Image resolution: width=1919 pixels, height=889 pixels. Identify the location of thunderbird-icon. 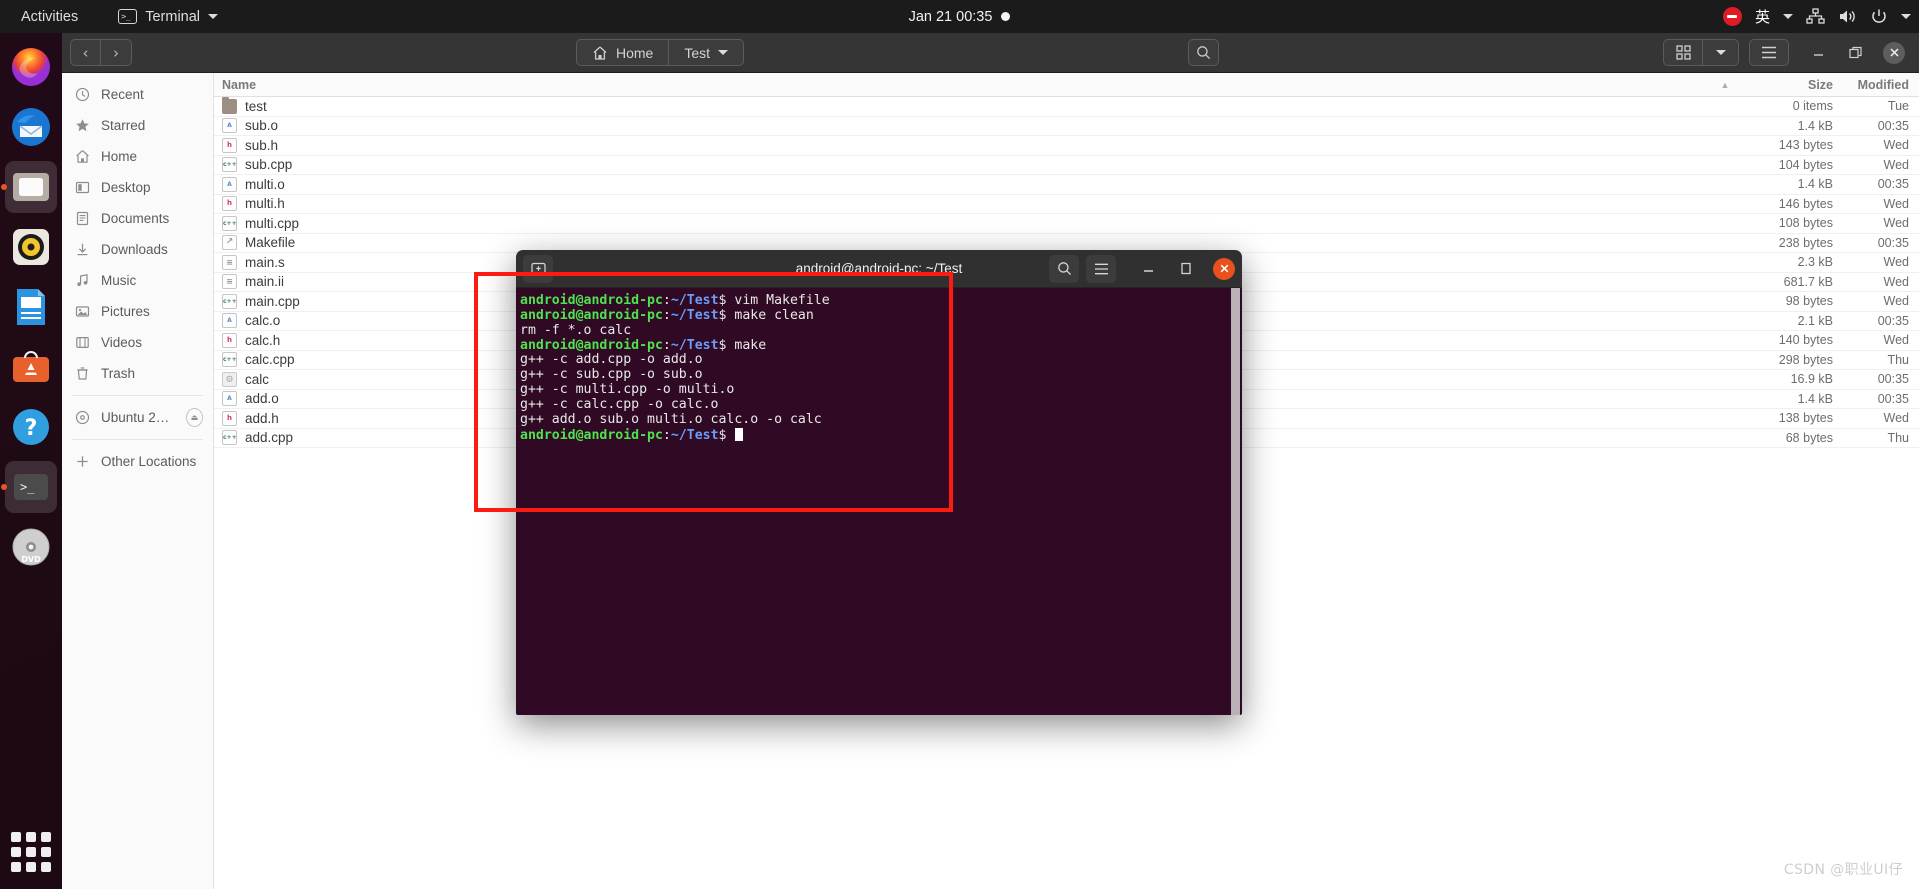
(31, 127).